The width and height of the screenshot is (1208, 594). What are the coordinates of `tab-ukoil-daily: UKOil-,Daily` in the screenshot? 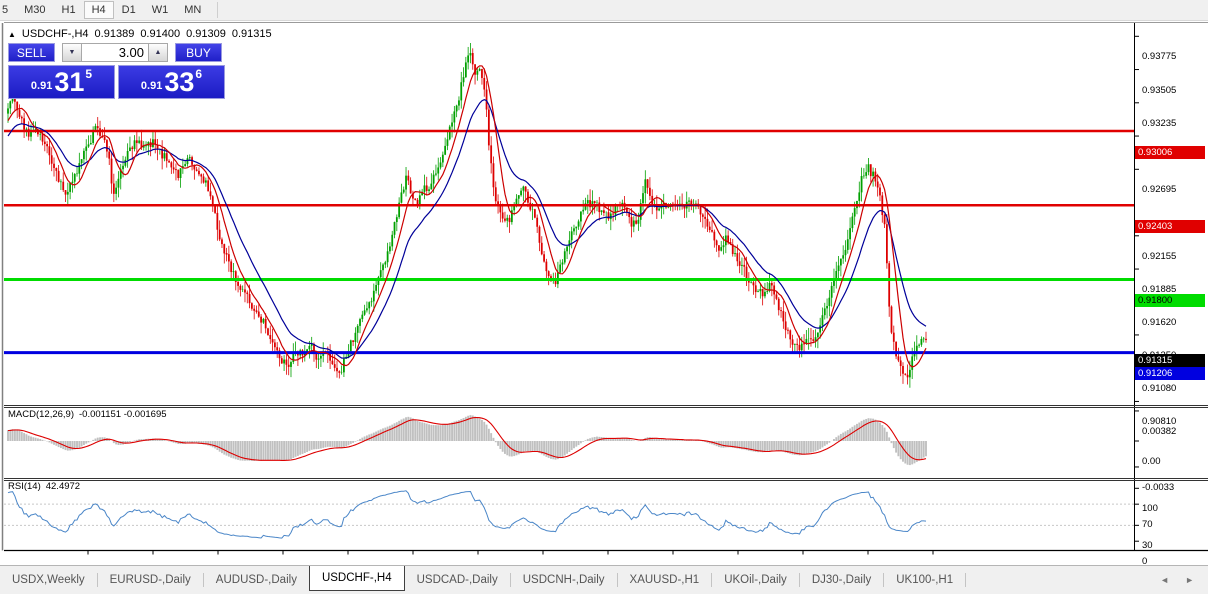 It's located at (755, 580).